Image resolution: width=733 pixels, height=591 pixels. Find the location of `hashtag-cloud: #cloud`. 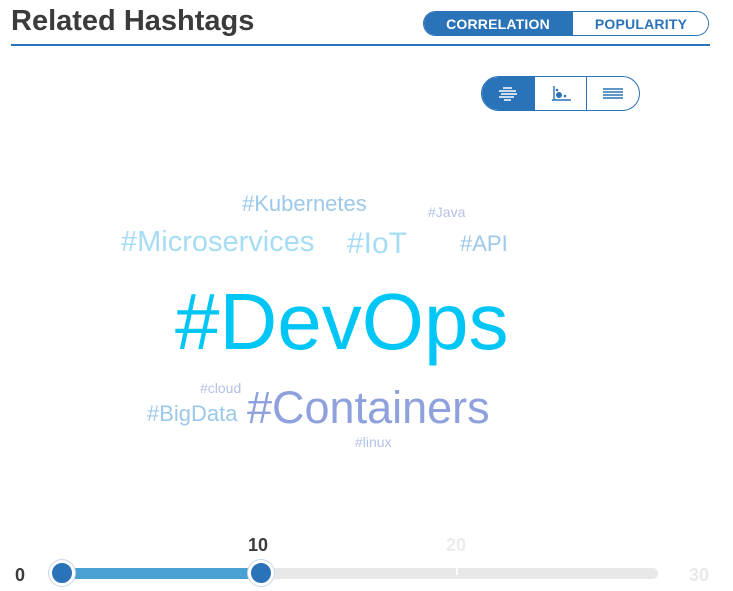

hashtag-cloud: #cloud is located at coordinates (220, 388).